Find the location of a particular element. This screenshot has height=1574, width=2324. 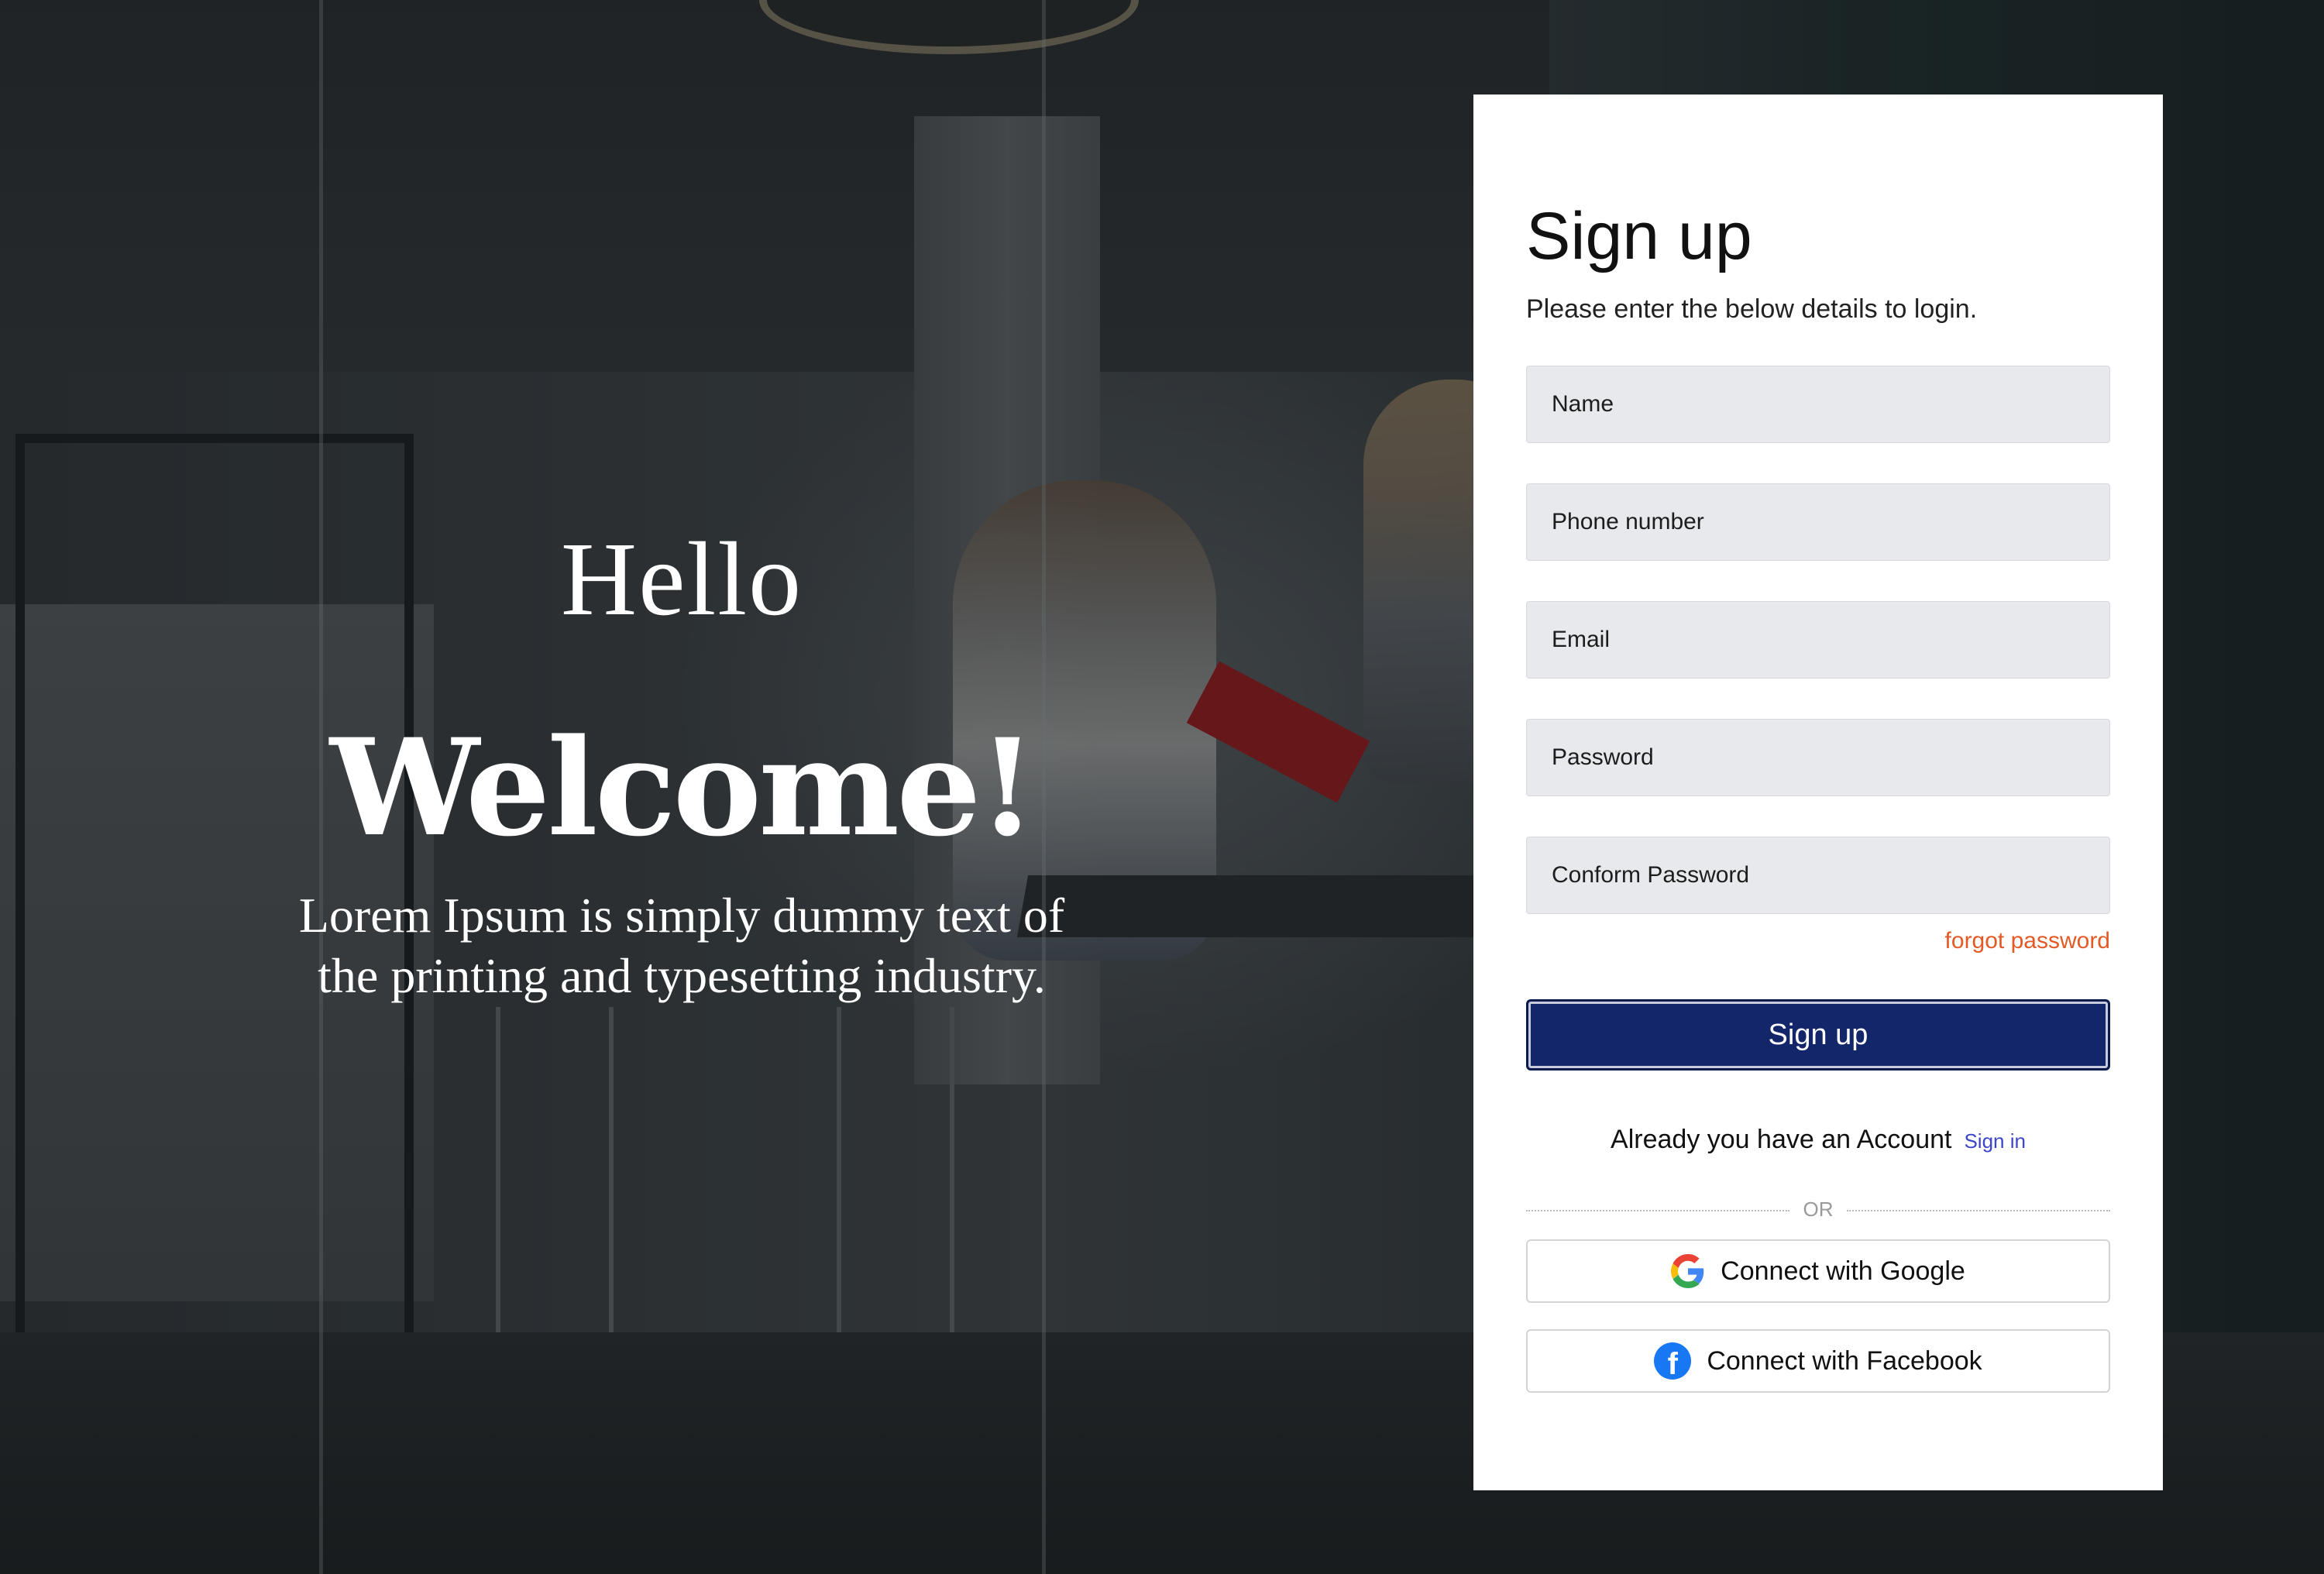

or-divider: OR is located at coordinates (1818, 1211).